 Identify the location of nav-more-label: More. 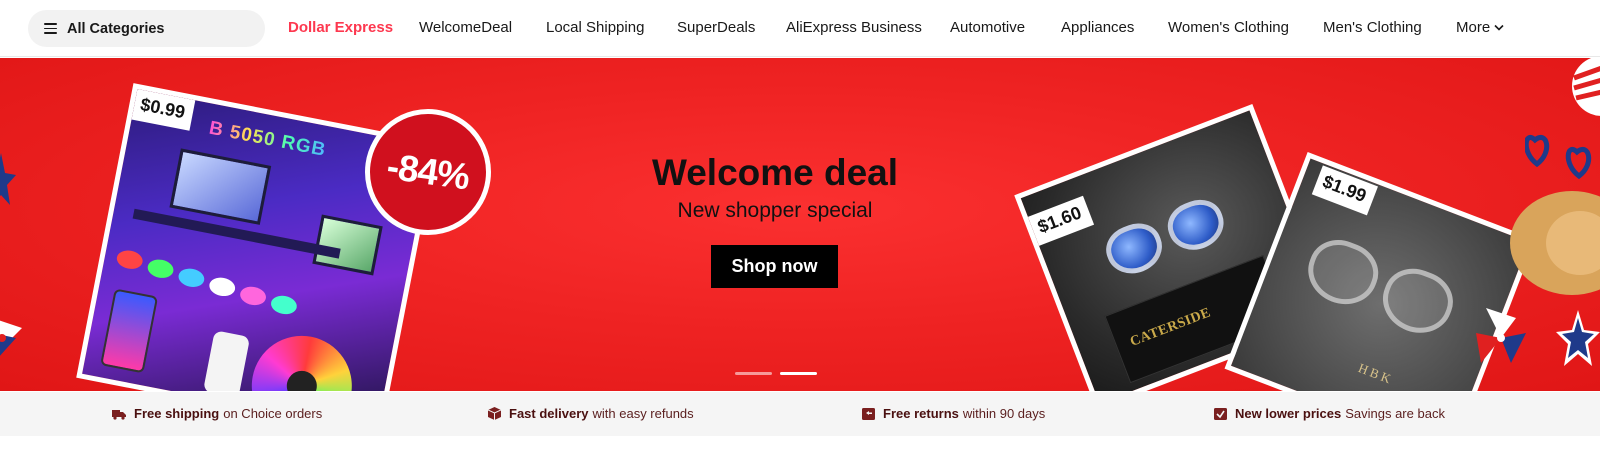
(1473, 27).